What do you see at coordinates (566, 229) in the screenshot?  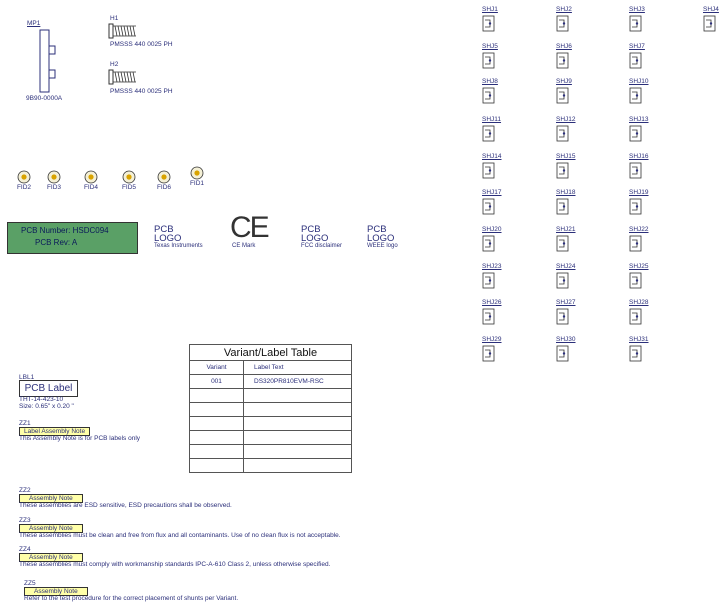 I see `shunt-ref: SHJ21` at bounding box center [566, 229].